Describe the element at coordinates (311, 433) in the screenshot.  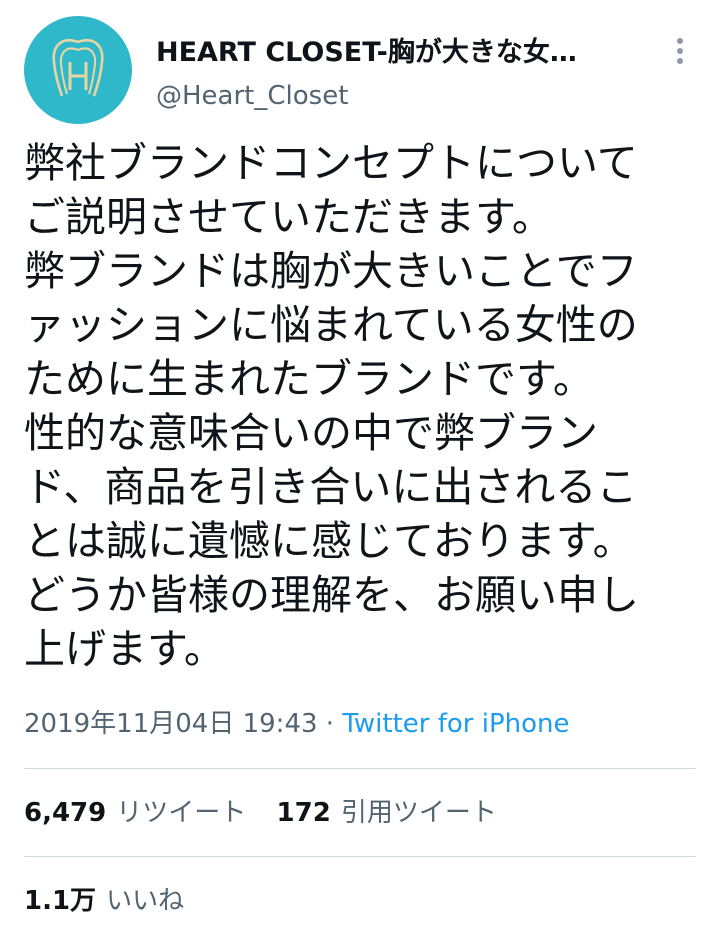
I see `tweet-text-line: 性的な意味合いの中で弊ブラン` at that location.